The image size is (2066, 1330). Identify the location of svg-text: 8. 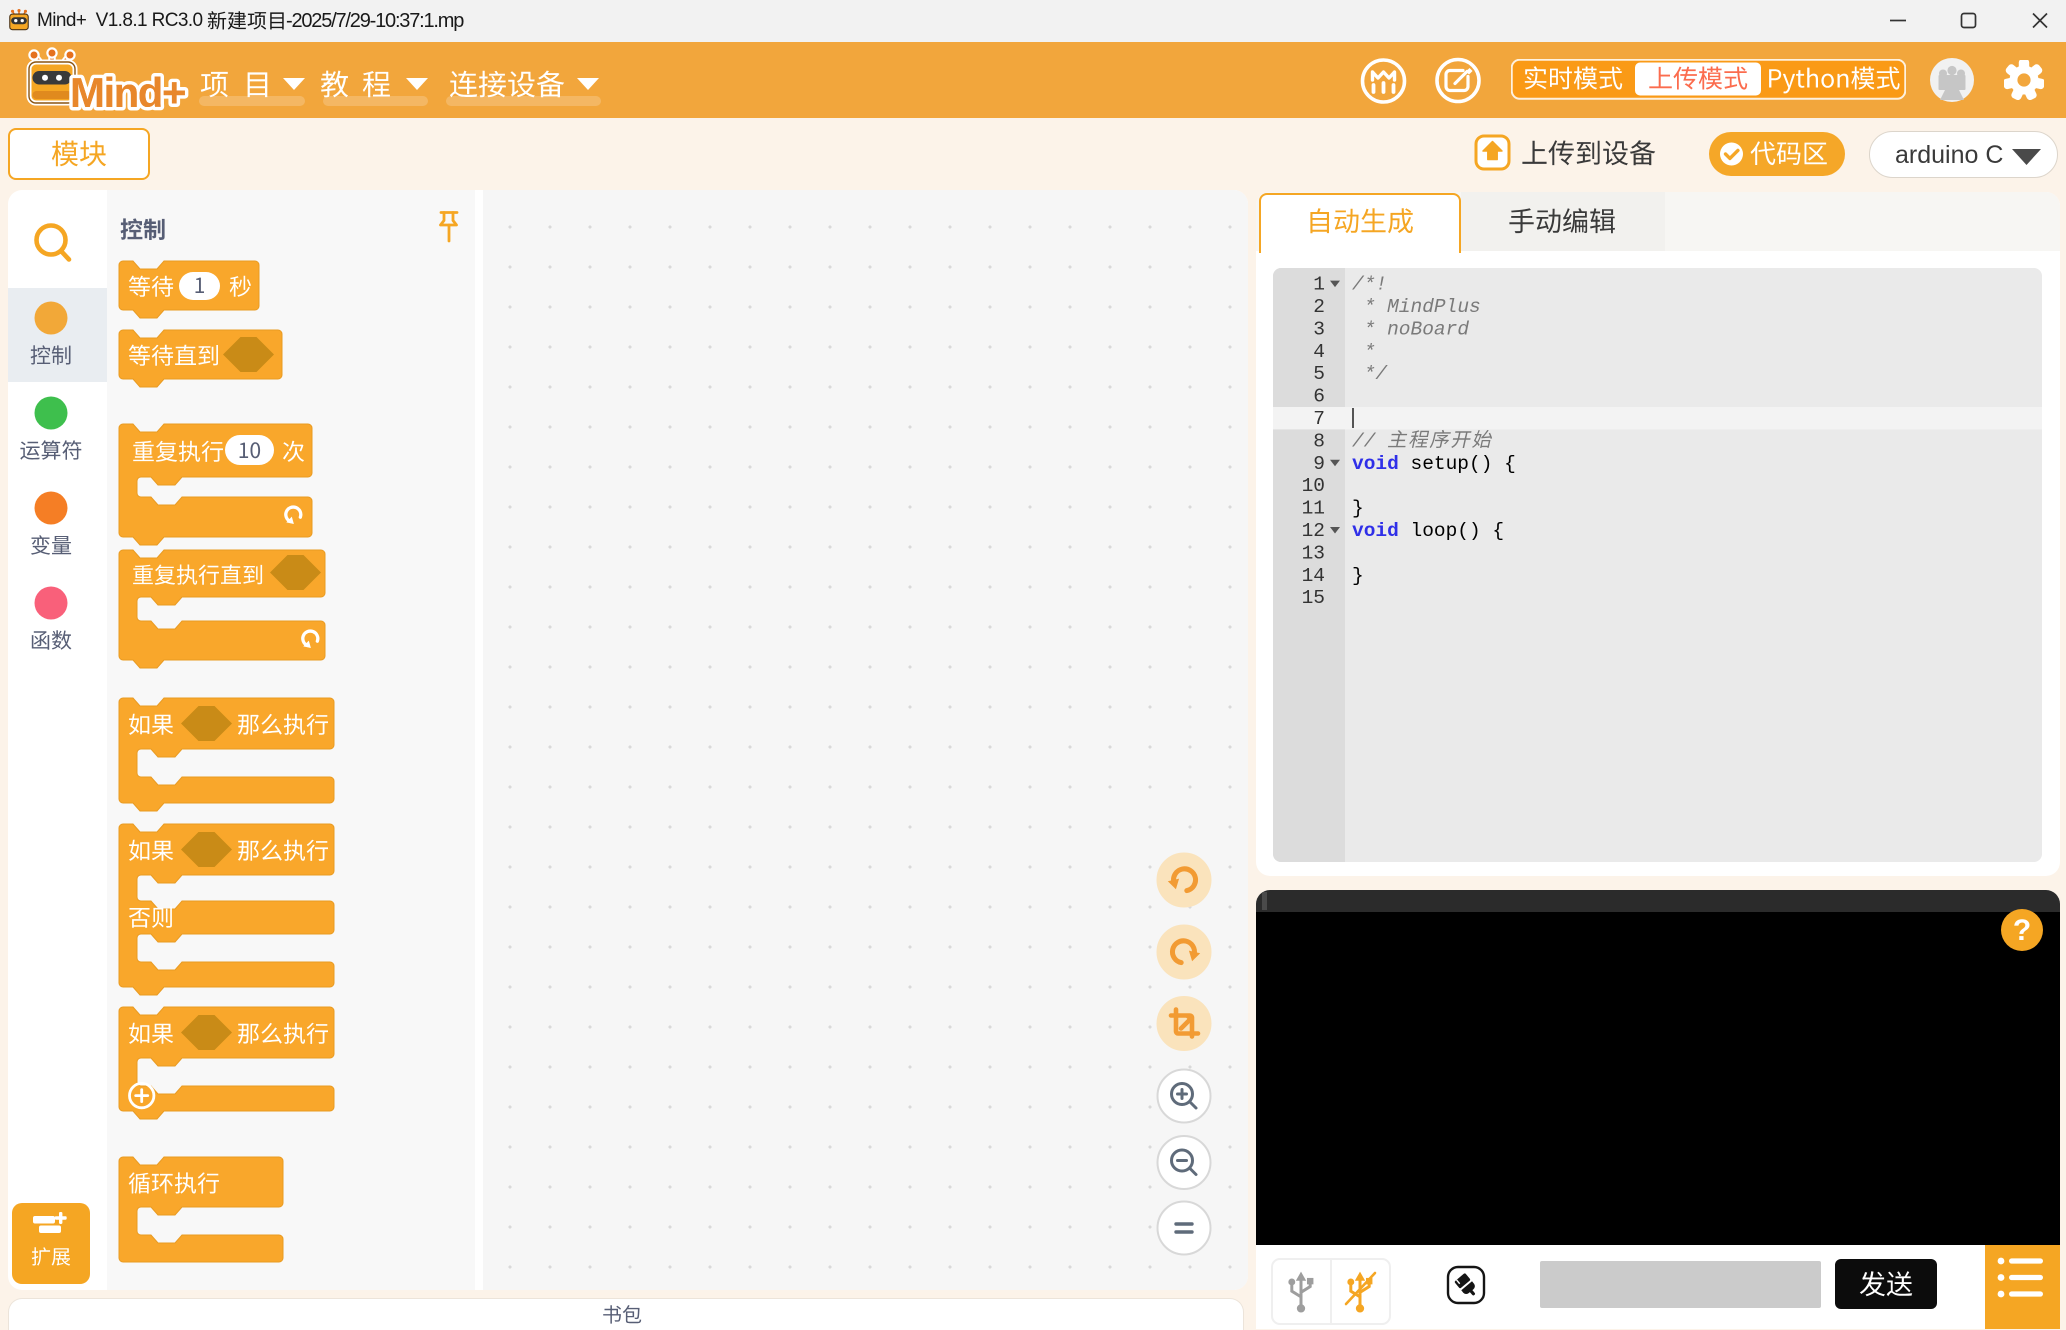
(1319, 441).